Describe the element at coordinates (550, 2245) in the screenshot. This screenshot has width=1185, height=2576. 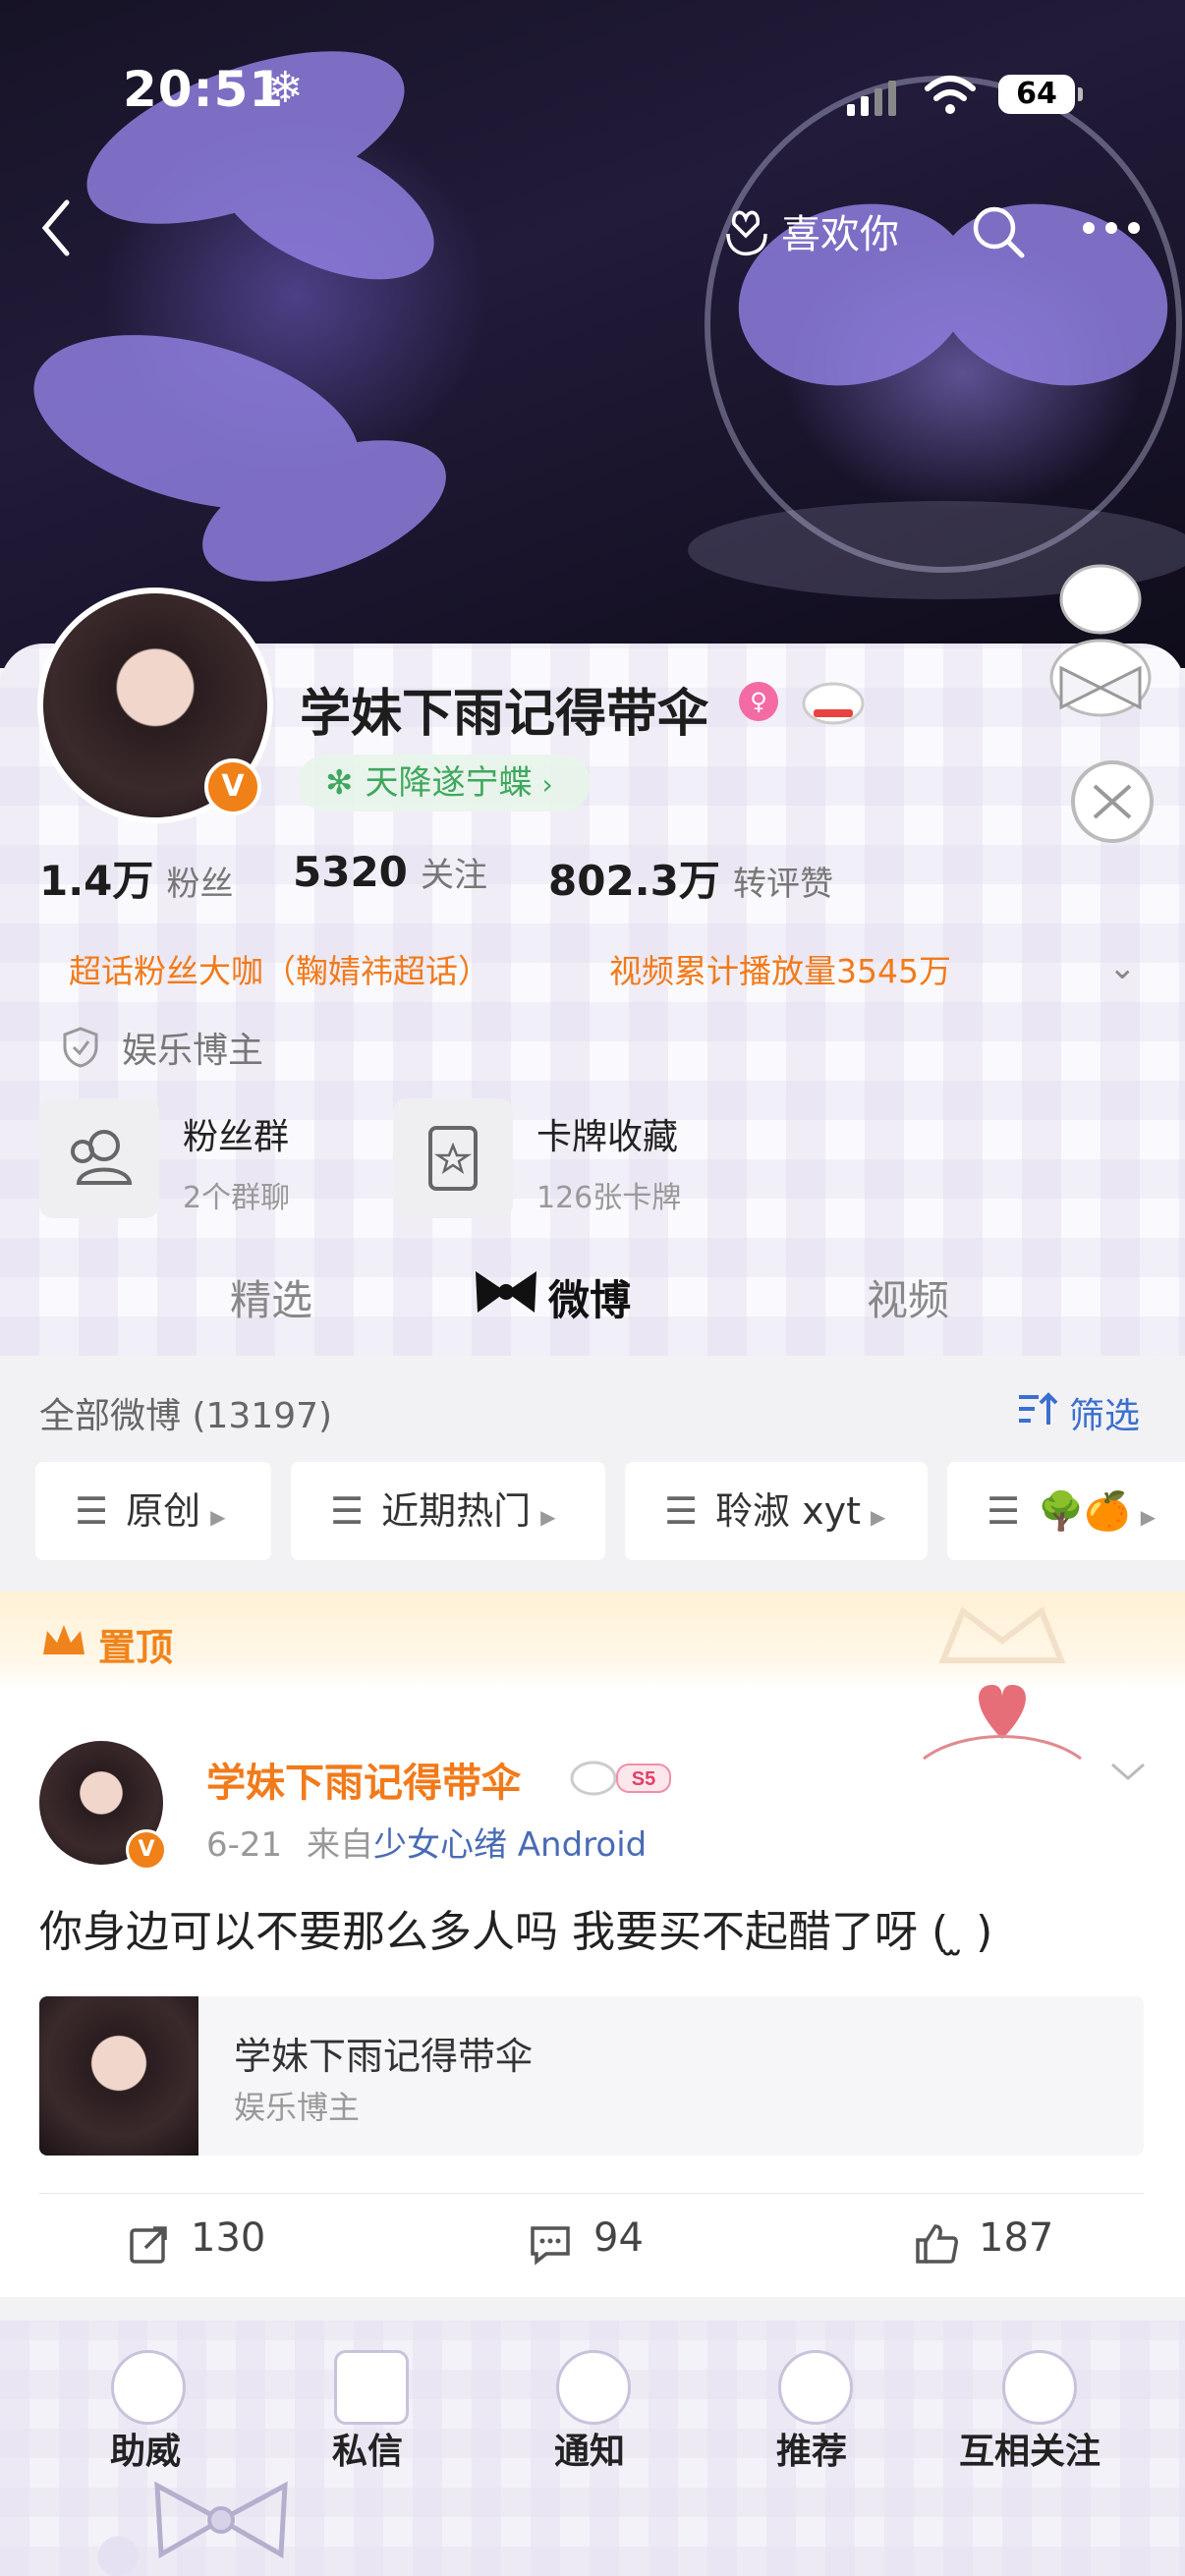
I see `comment-icon` at that location.